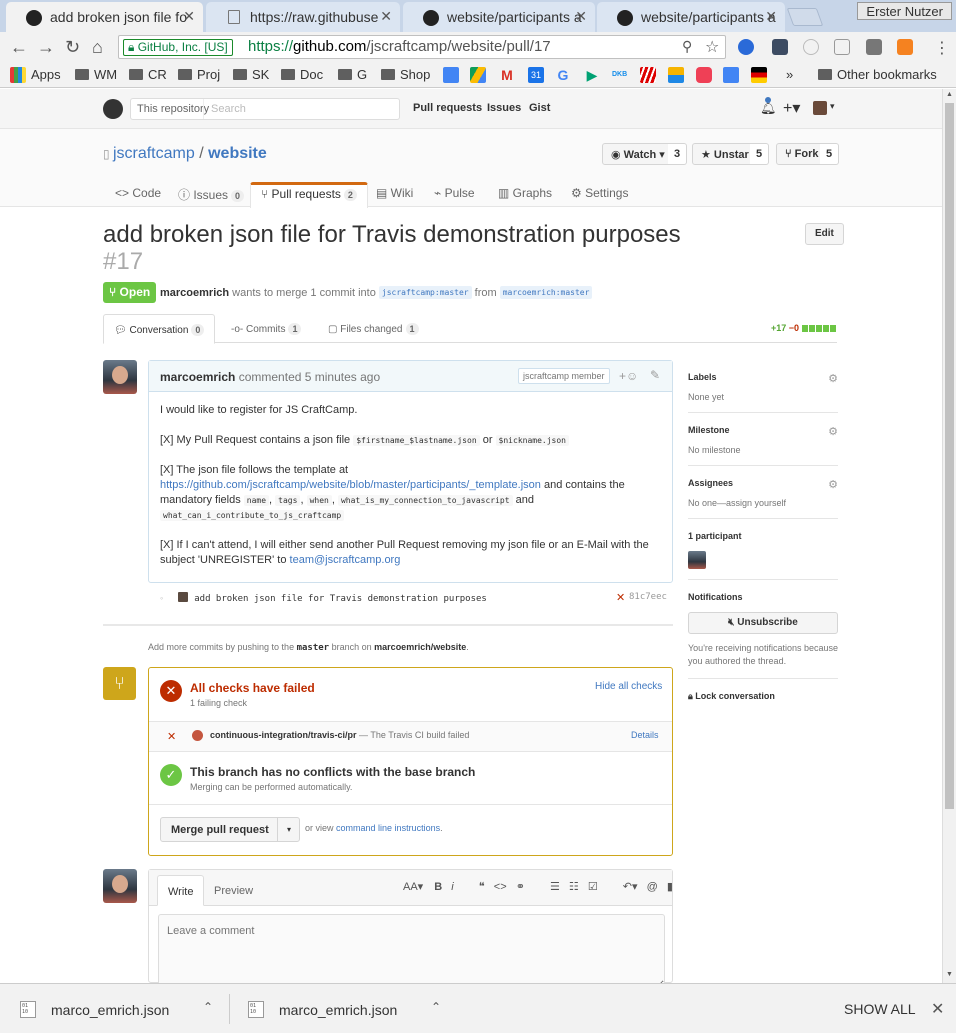 Image resolution: width=956 pixels, height=1034 pixels. I want to click on bold-icon: B, so click(438, 887).